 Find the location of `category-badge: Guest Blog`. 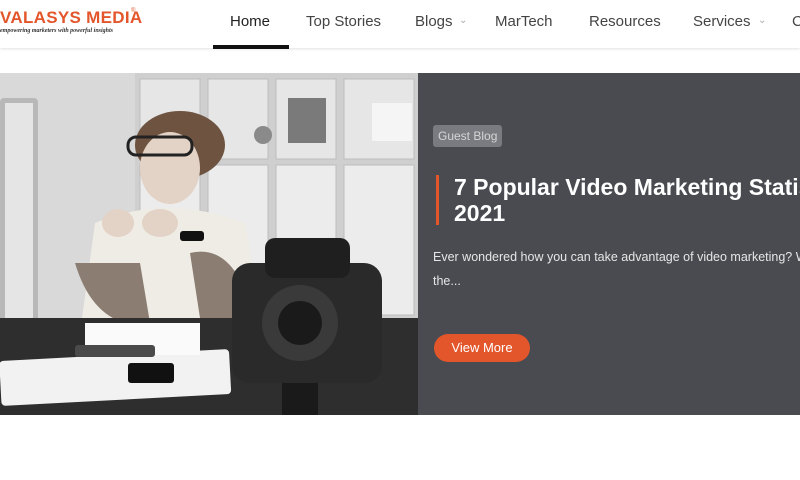

category-badge: Guest Blog is located at coordinates (468, 136).